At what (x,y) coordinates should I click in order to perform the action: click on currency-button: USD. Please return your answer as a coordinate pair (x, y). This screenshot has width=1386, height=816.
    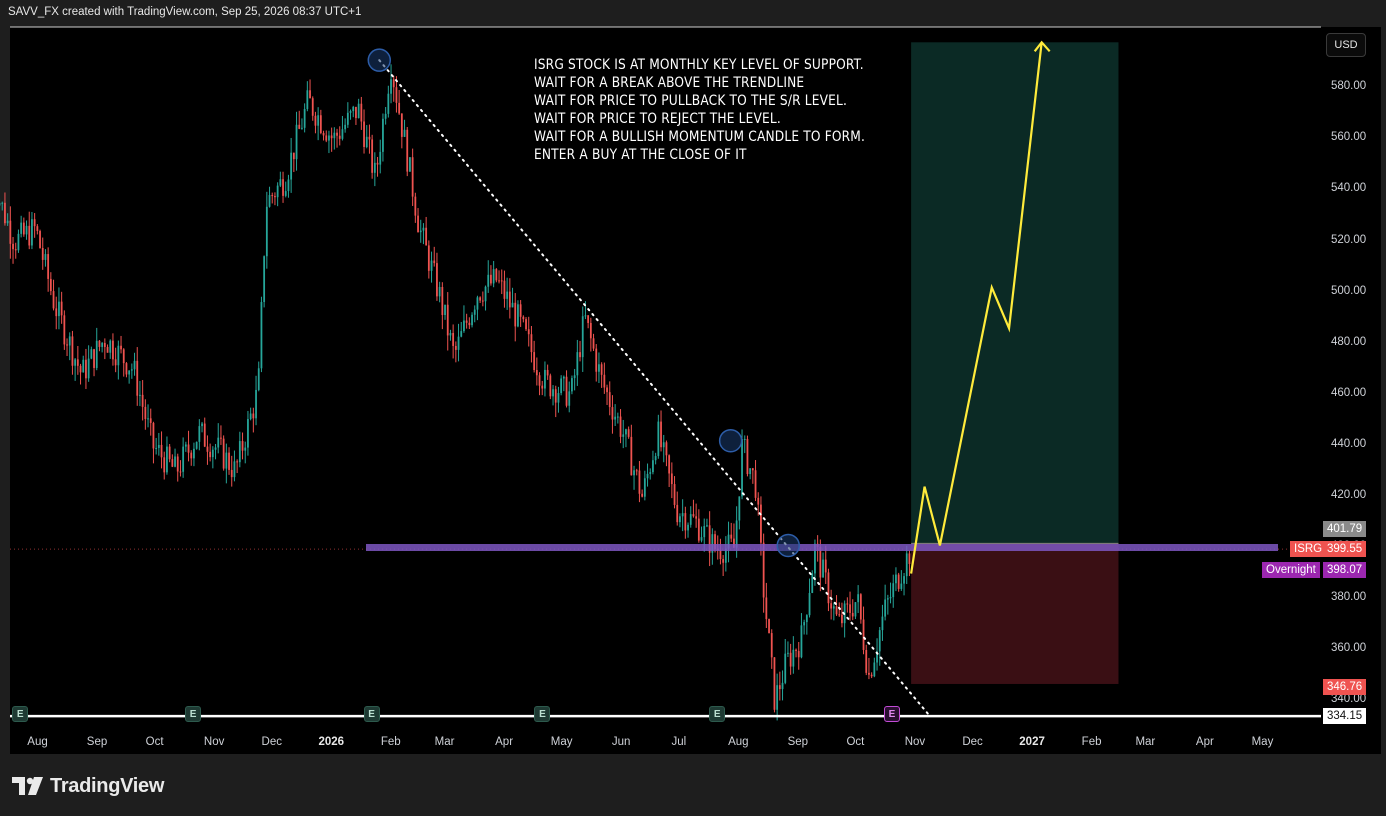
    Looking at the image, I should click on (1346, 45).